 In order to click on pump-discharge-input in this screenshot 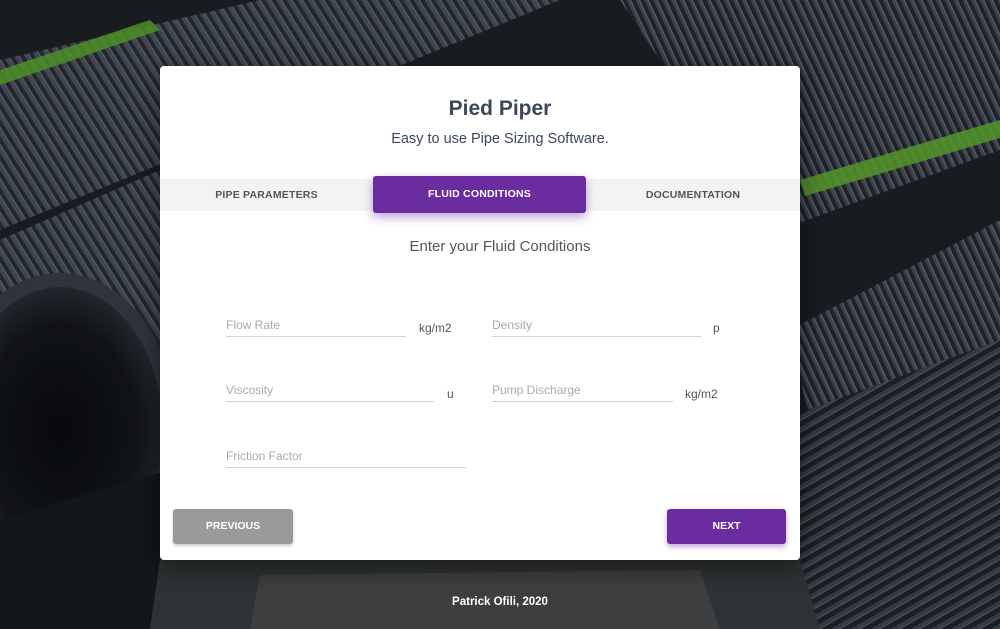, I will do `click(582, 390)`.